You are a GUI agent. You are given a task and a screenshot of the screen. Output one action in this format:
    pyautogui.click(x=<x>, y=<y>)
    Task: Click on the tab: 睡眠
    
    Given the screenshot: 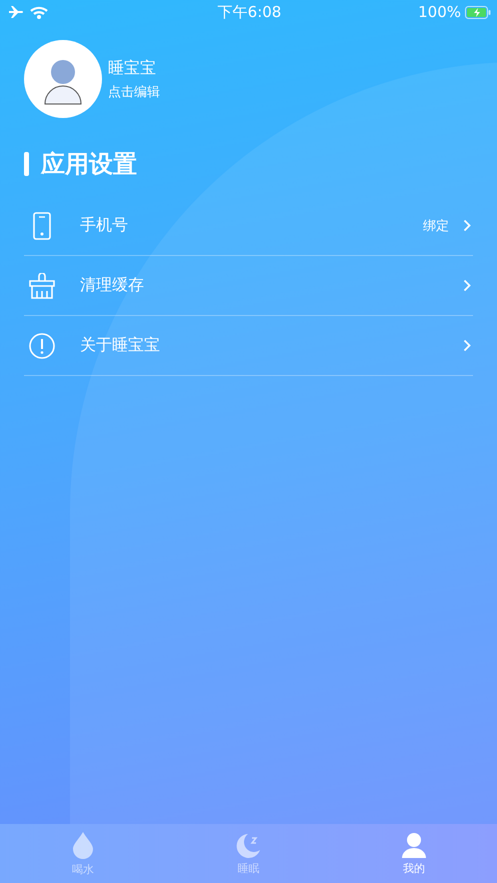 What is the action you would take?
    pyautogui.click(x=249, y=853)
    